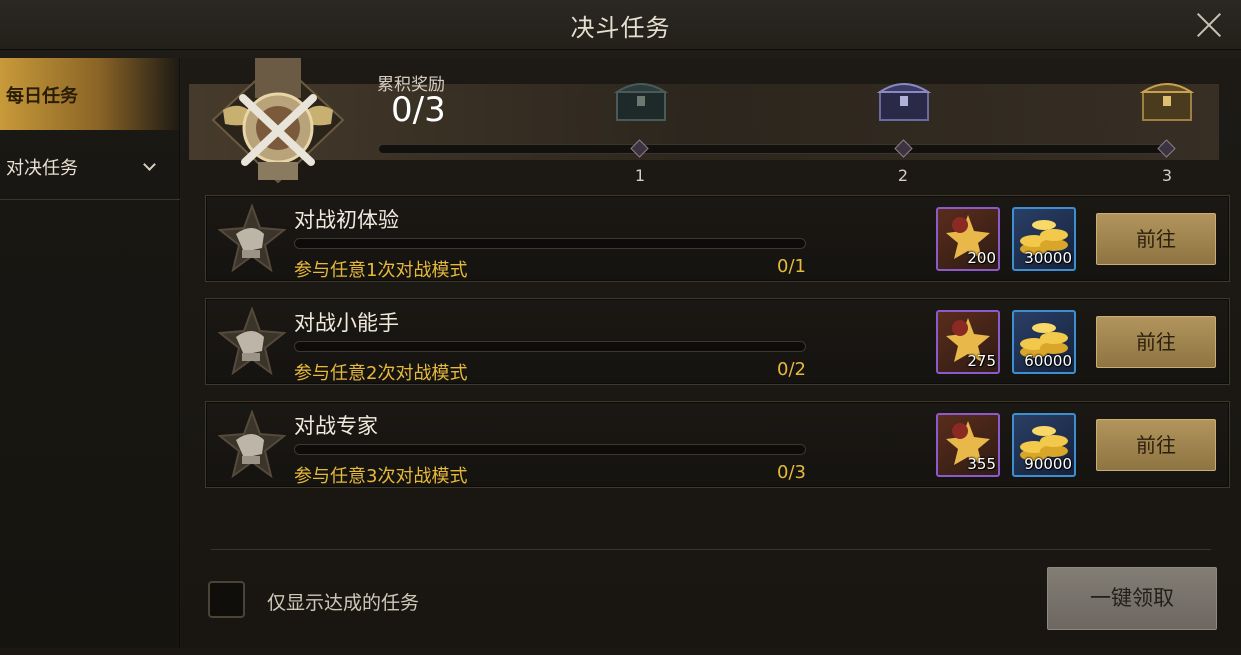 The height and width of the screenshot is (655, 1241). I want to click on claim-all-button: 一键领取, so click(1132, 598).